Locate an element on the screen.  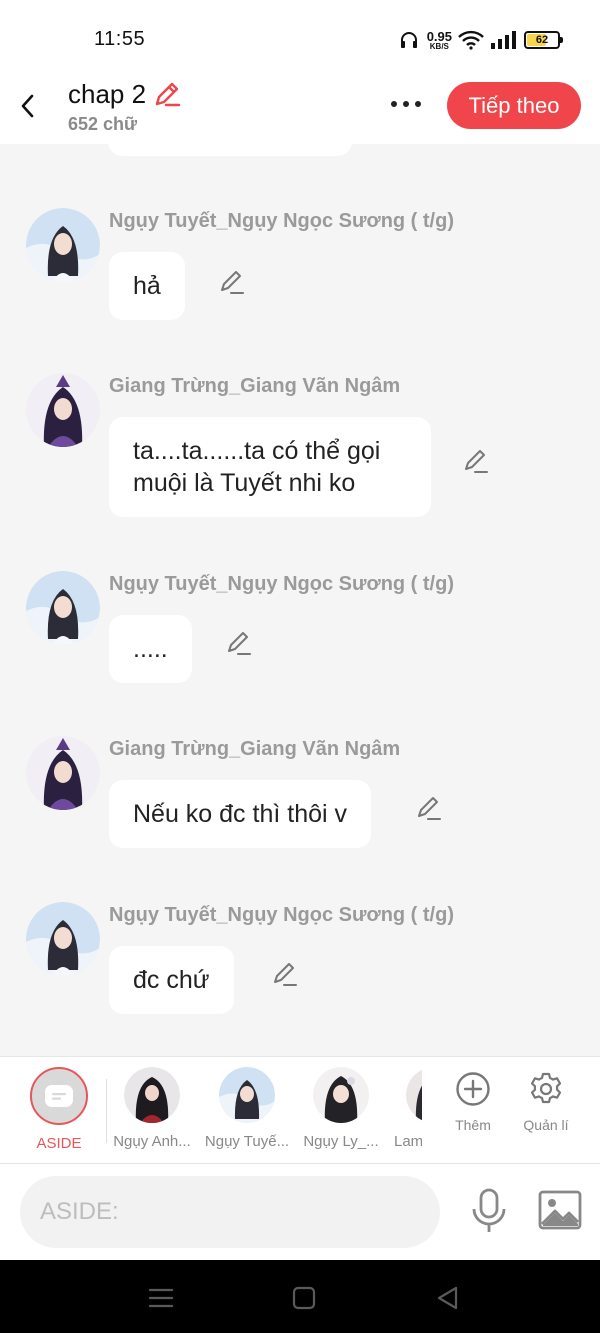
status-icons: 0.95 KB/S 62 is located at coordinates (481, 40).